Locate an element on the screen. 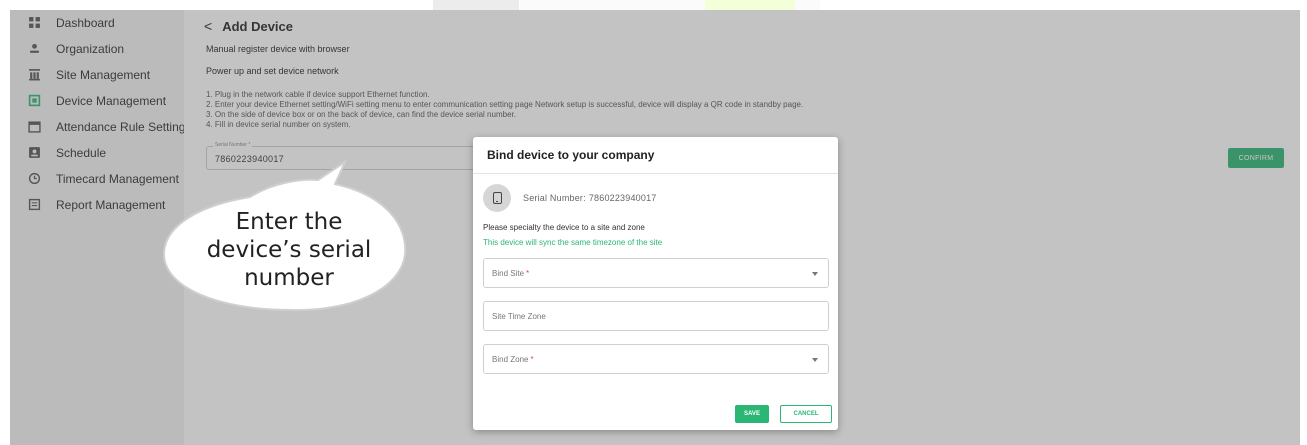  dialog-title: Bind device to your company is located at coordinates (571, 155).